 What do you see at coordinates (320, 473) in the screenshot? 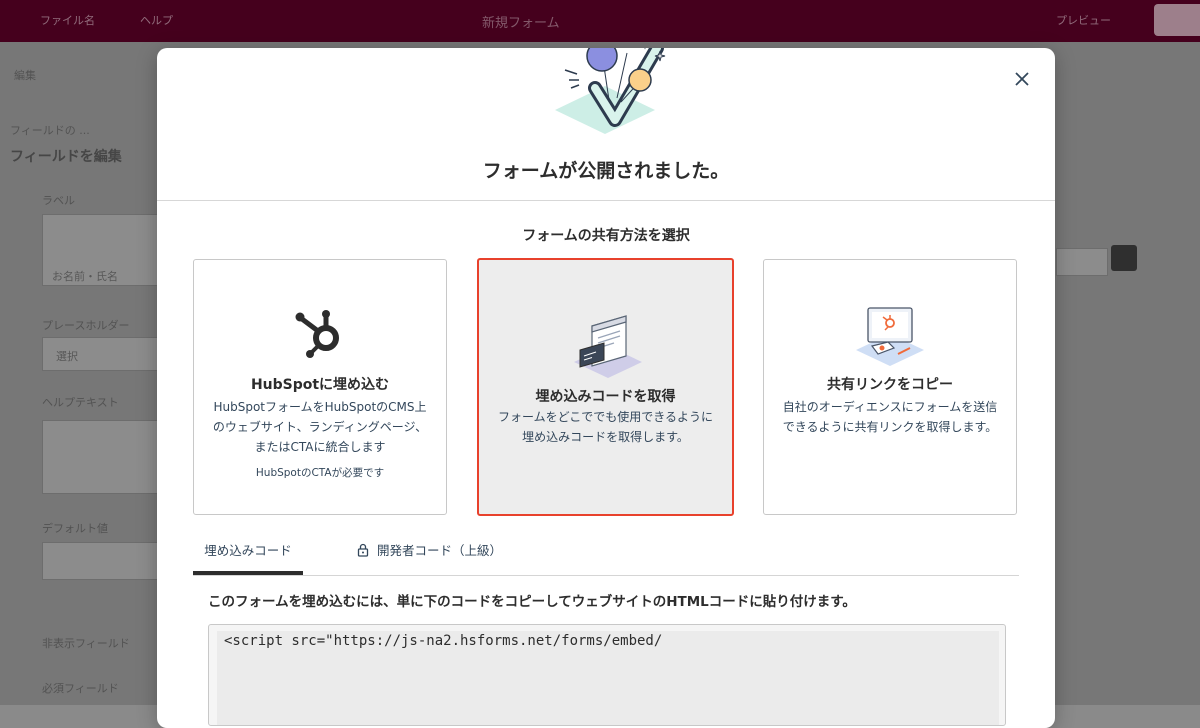
I see `card-note: HubSpotのCTAが必要です` at bounding box center [320, 473].